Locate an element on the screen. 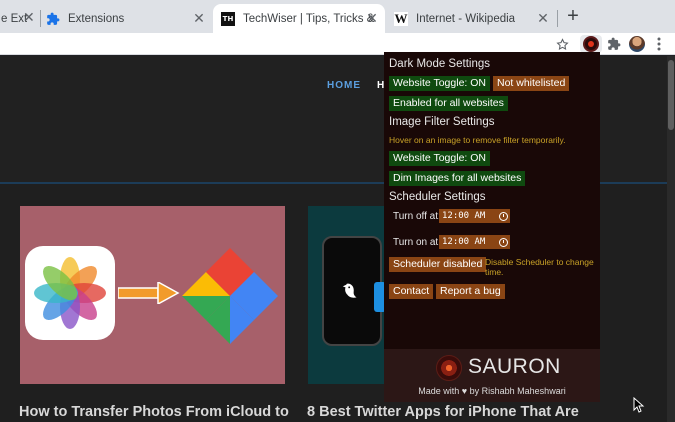 The width and height of the screenshot is (675, 422). nav-home-link: HOME is located at coordinates (344, 85).